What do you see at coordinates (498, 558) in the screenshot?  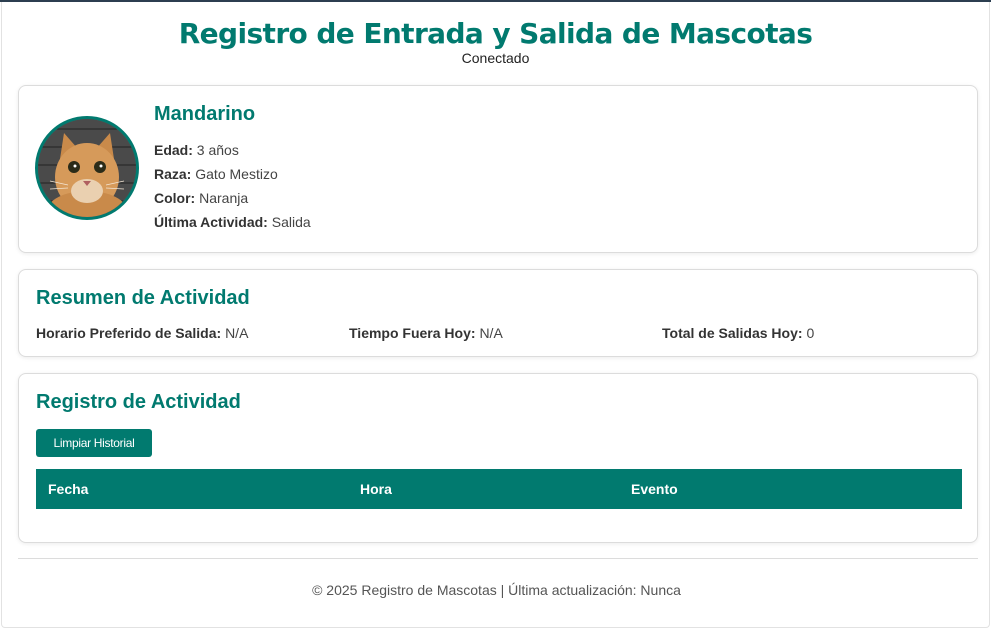 I see `footer-divider` at bounding box center [498, 558].